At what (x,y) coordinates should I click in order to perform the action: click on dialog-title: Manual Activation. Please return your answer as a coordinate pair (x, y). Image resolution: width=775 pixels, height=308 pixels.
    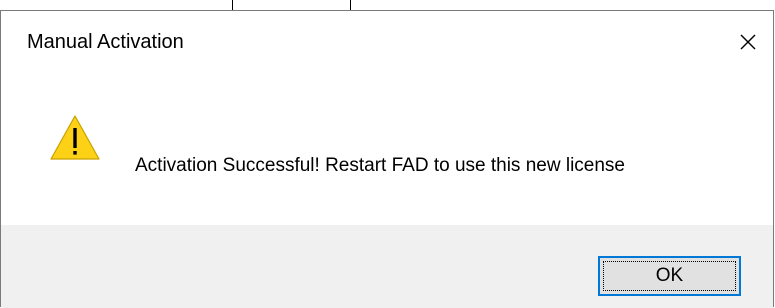
    Looking at the image, I should click on (105, 42).